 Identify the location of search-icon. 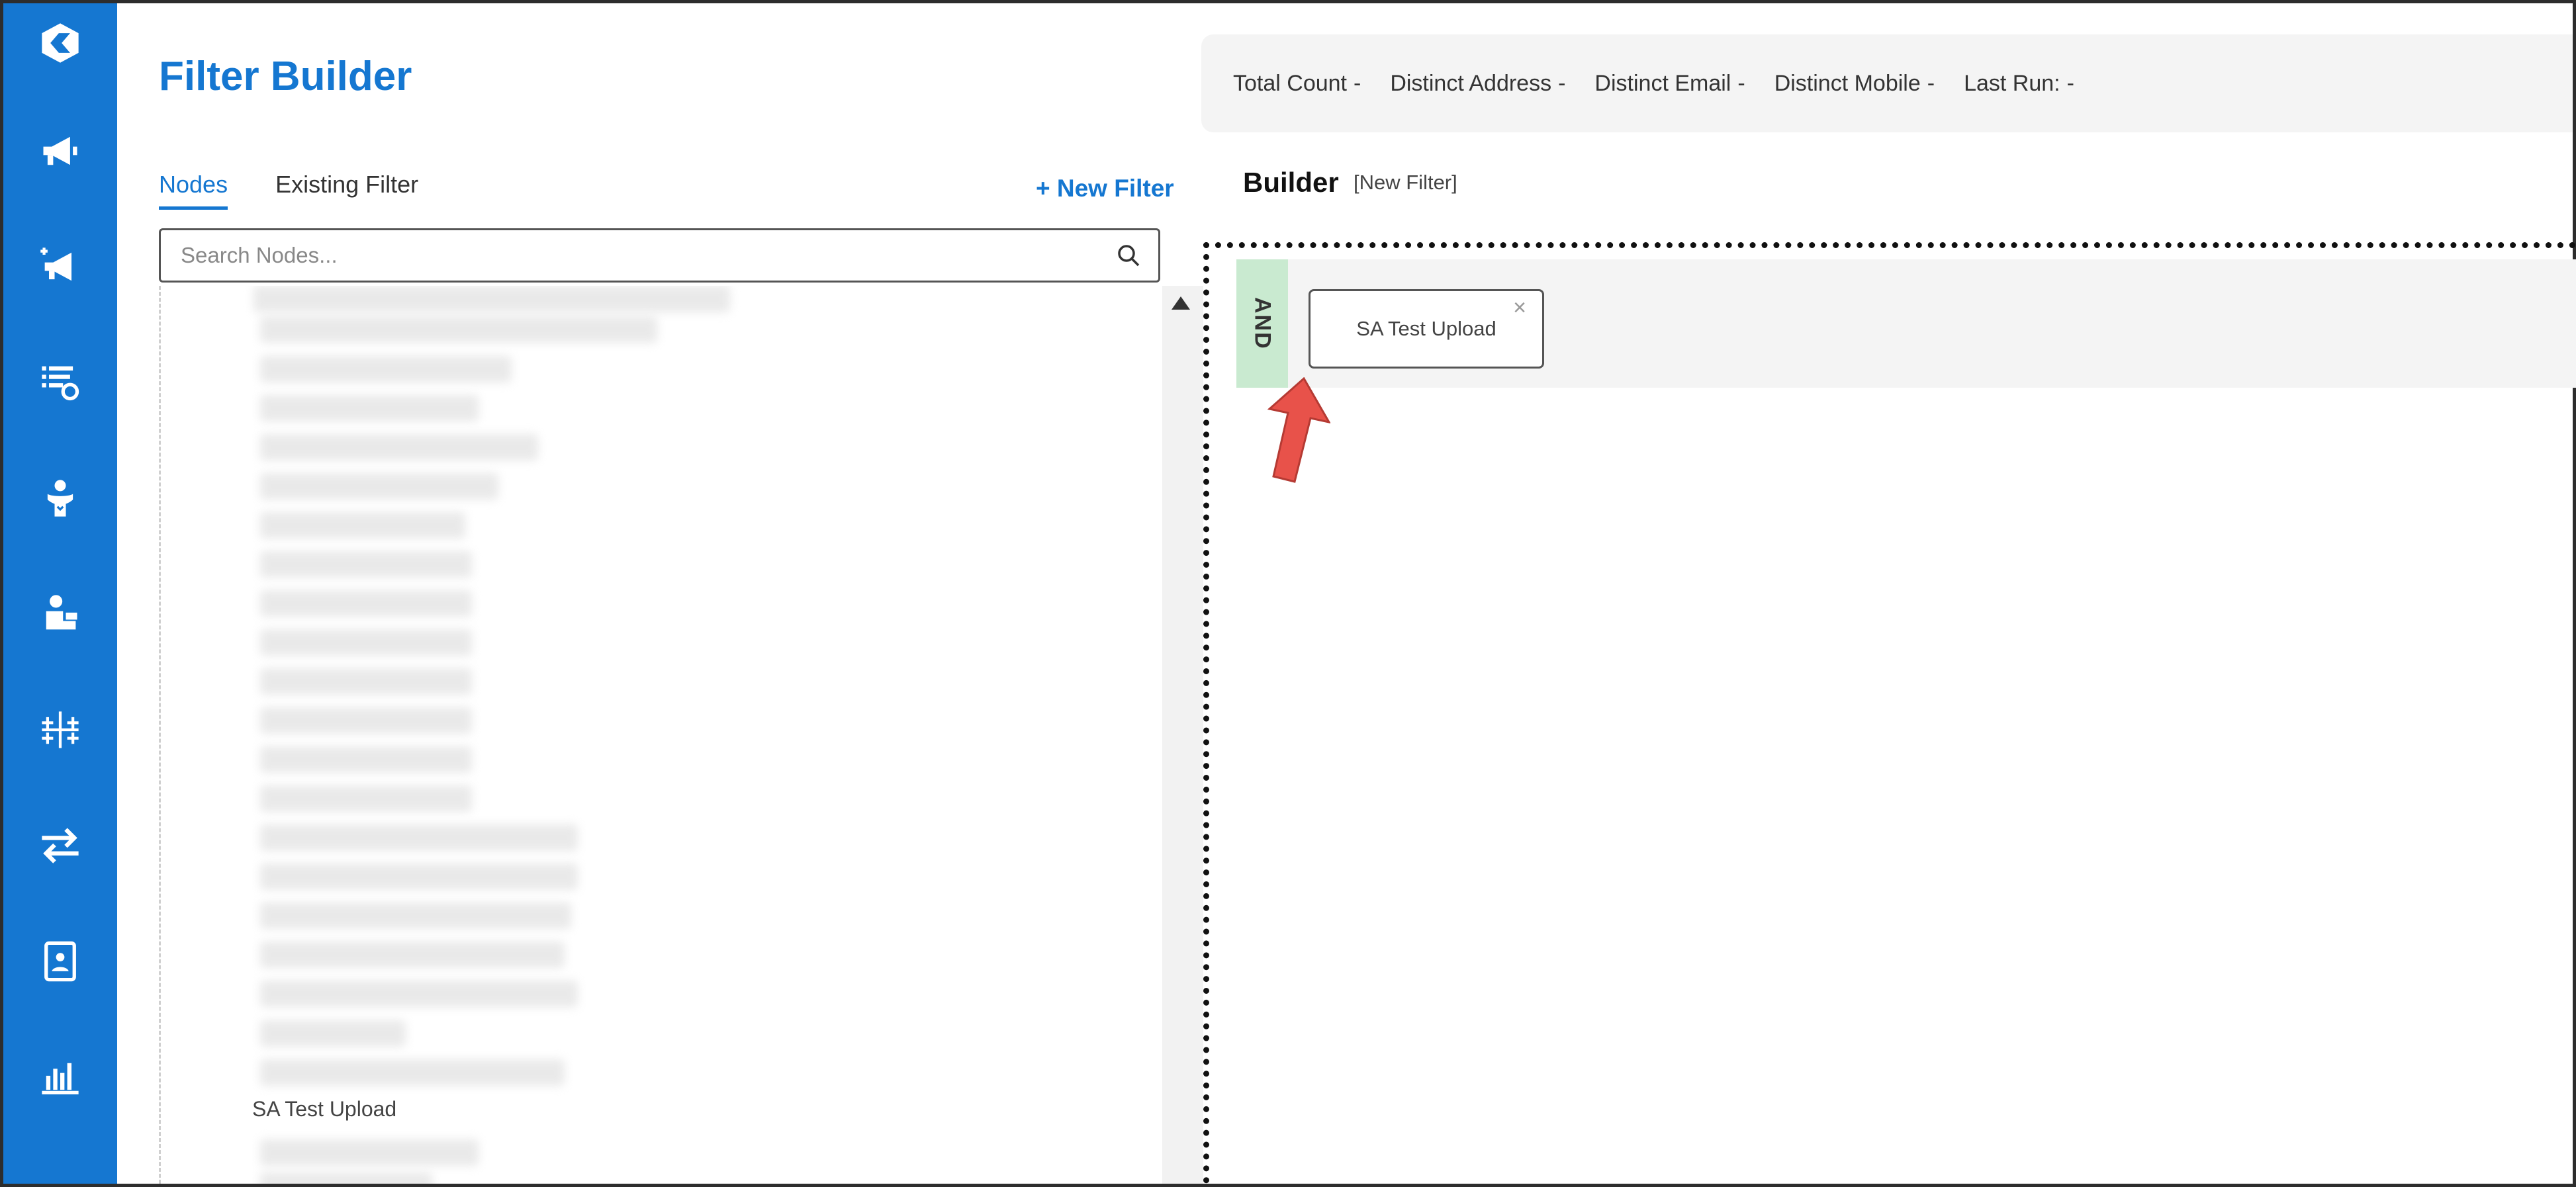
(1128, 255).